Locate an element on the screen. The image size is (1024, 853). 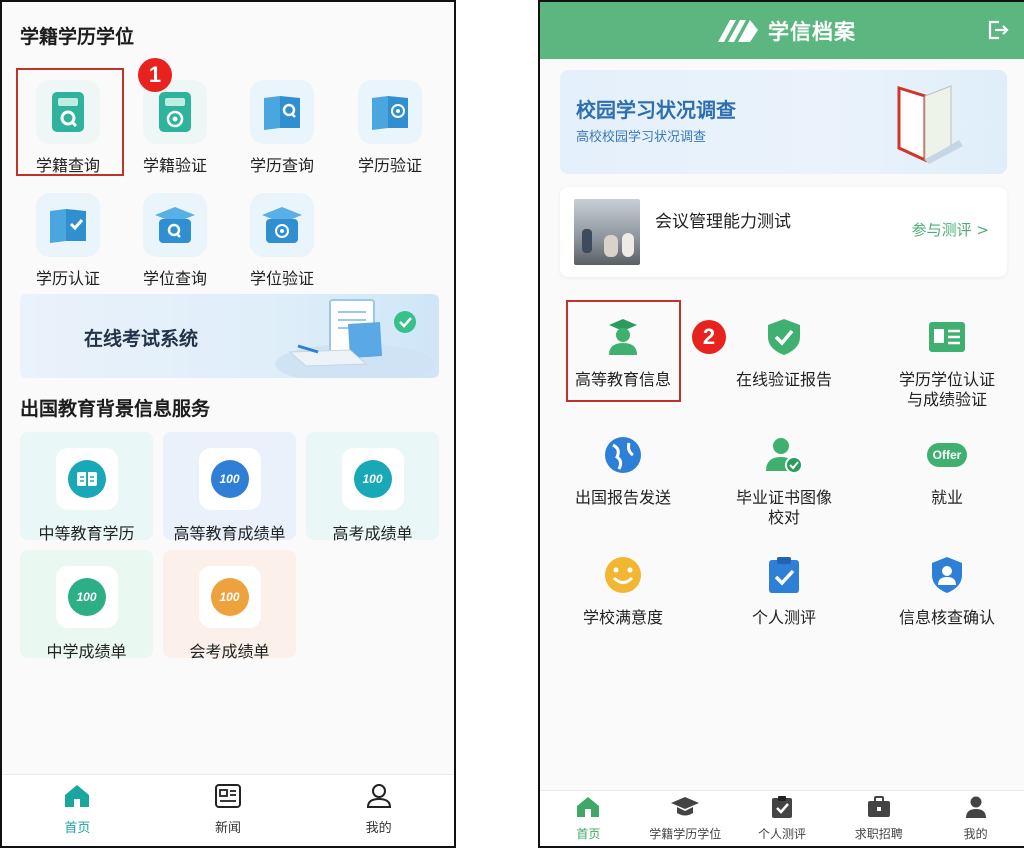
offer-text: Offer is located at coordinates (947, 455).